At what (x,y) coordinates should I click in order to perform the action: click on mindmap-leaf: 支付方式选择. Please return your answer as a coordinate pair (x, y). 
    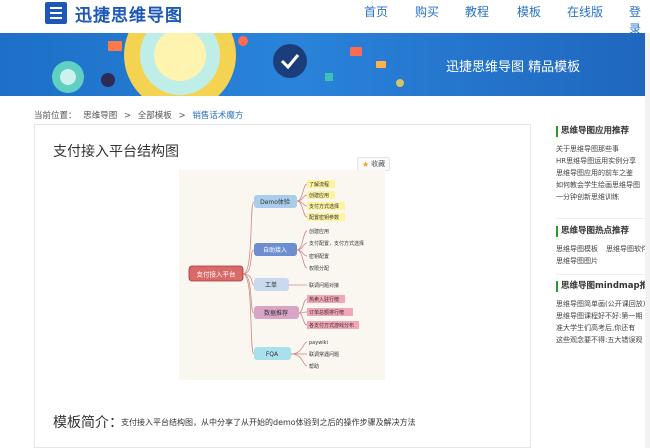
    Looking at the image, I should click on (324, 206).